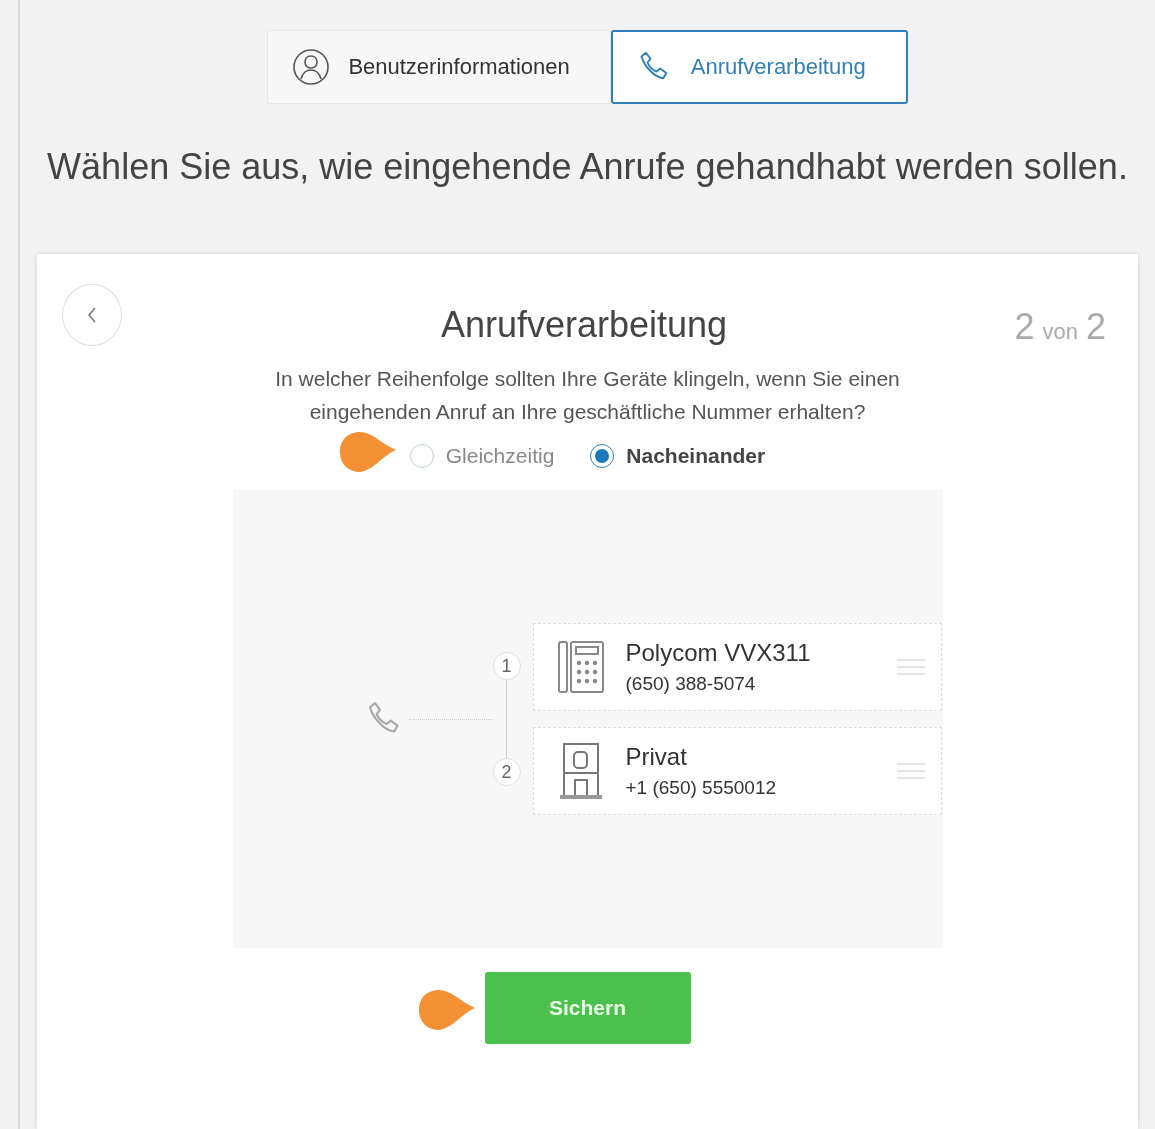 Image resolution: width=1155 pixels, height=1129 pixels. Describe the element at coordinates (587, 395) in the screenshot. I see `question-text: In welcher Reihenfolge sollten Ihre Geräte klingeln, wenn Sie einen eingehenden Anruf an Ihre geschäftliche Nummer erhalten?` at that location.